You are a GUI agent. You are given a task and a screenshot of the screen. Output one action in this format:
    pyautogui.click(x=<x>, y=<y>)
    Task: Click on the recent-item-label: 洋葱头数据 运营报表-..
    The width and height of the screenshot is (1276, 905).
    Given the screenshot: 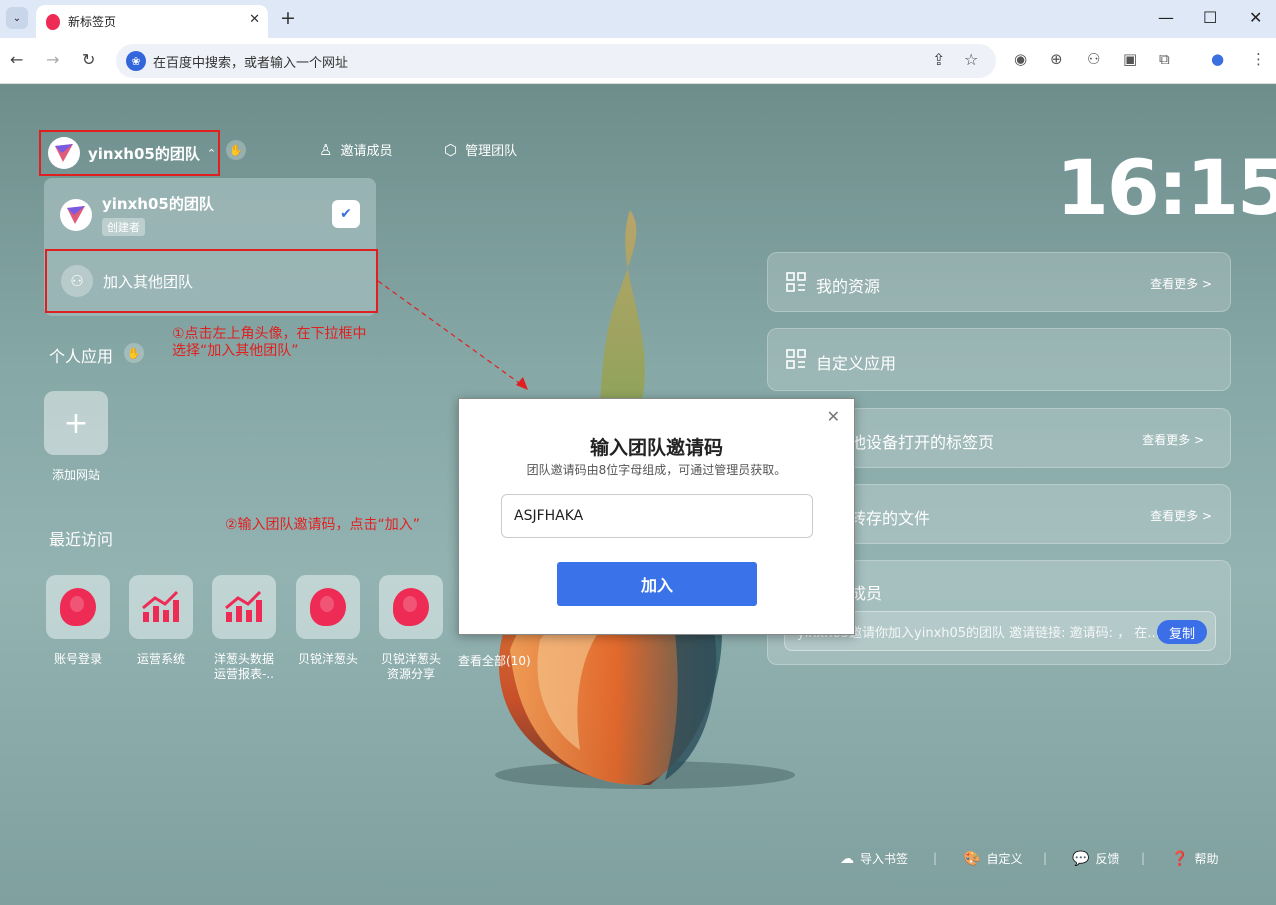 What is the action you would take?
    pyautogui.click(x=244, y=667)
    